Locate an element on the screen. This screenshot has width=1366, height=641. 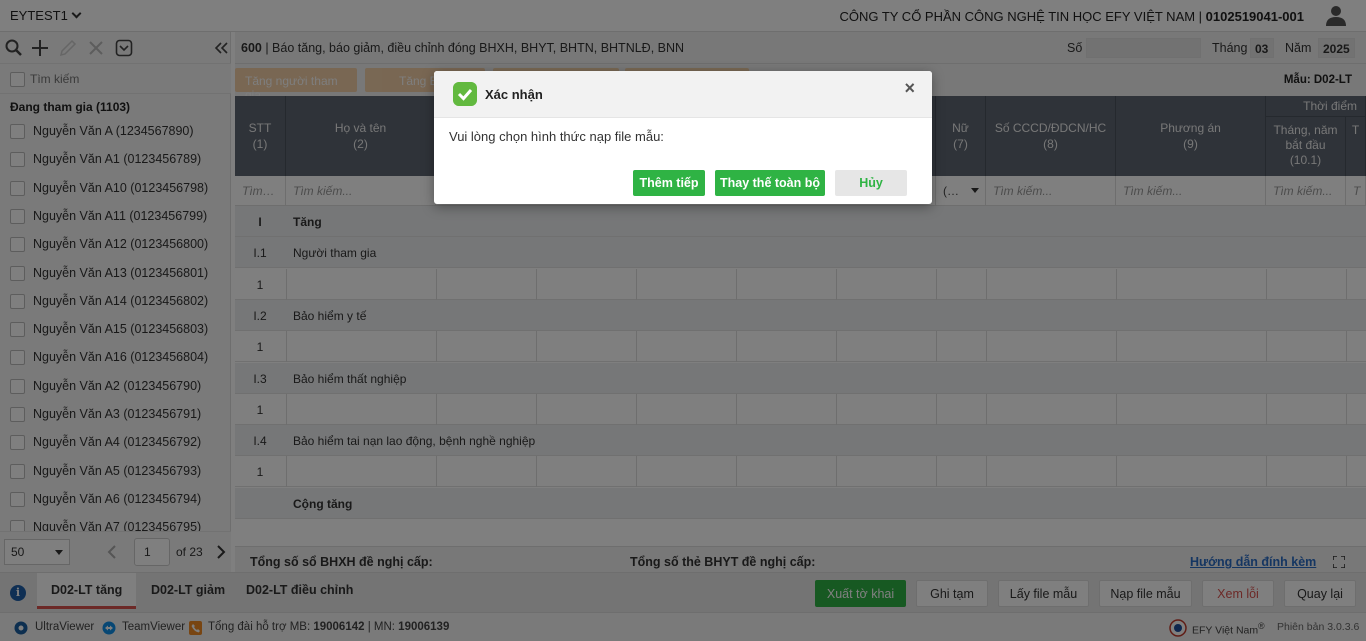
close-icon: × is located at coordinates (909, 88).